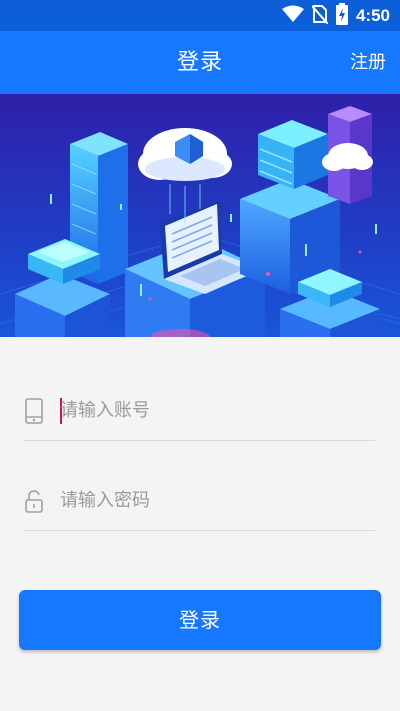  I want to click on password-input, so click(200, 500).